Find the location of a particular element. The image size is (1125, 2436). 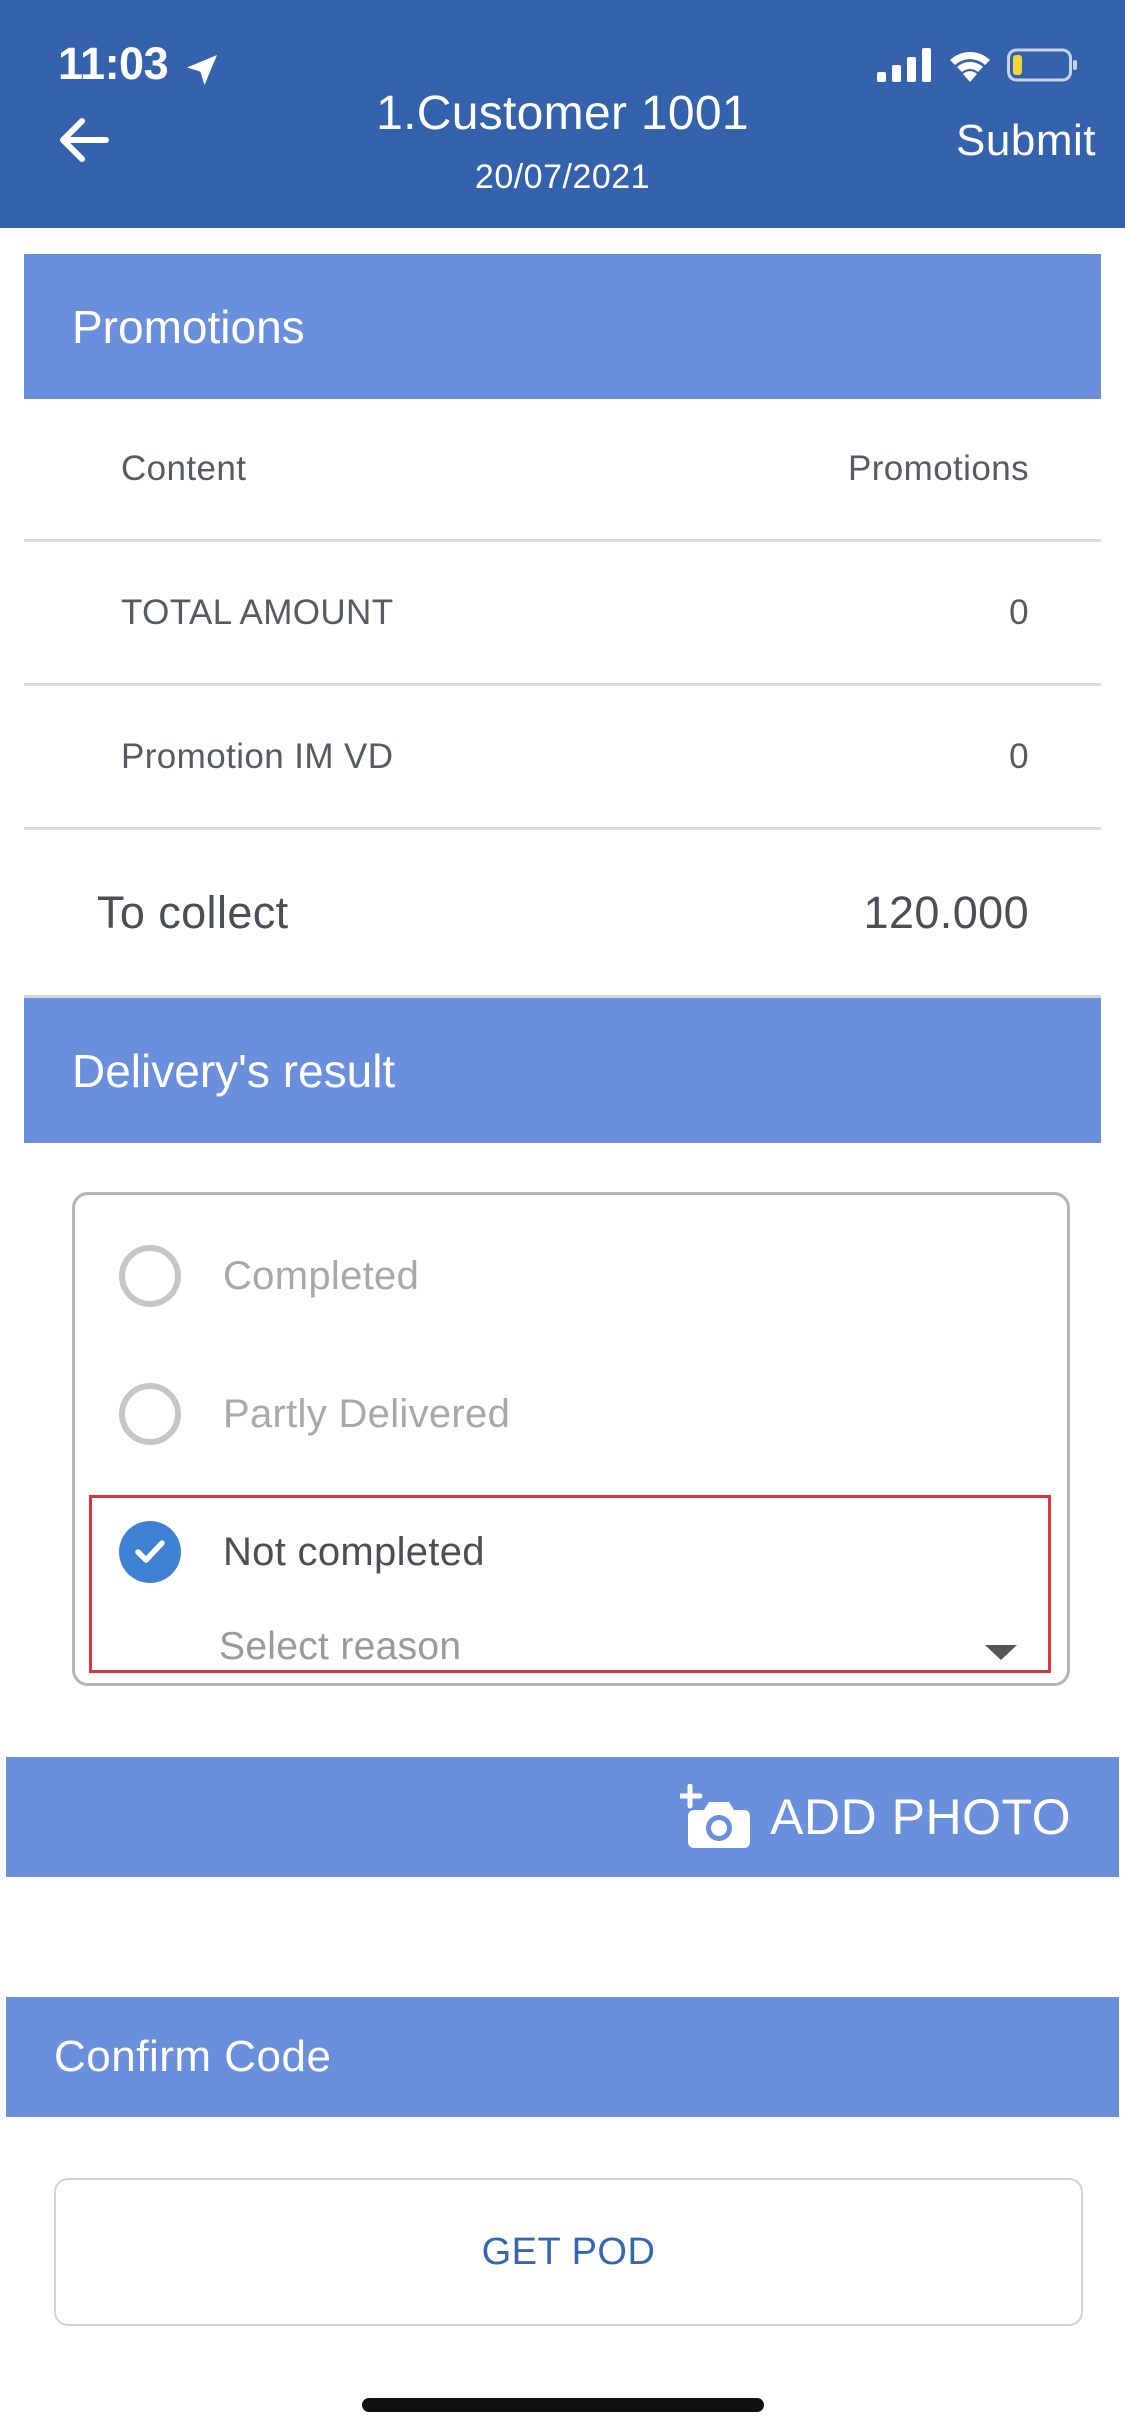

reason-placeholder: Select reason is located at coordinates (340, 1646).